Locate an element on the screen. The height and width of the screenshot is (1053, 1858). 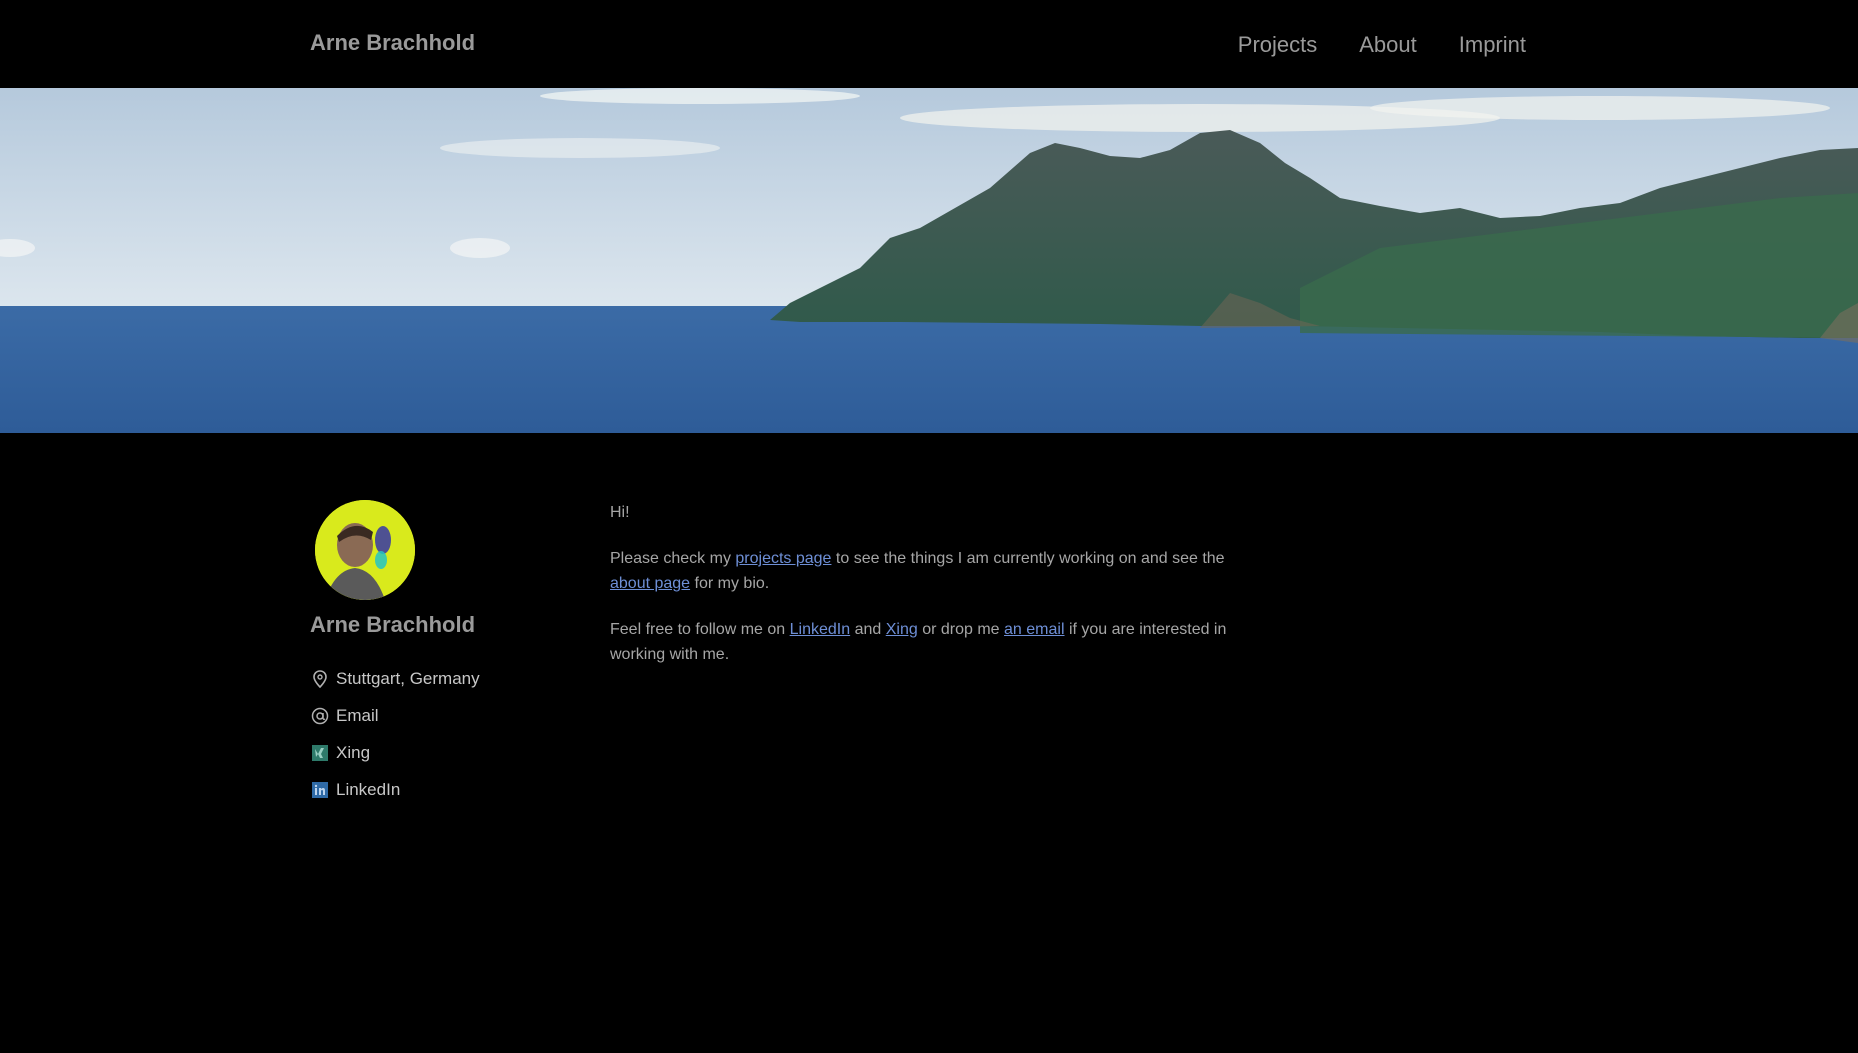
author-linkedin-link: LinkedIn is located at coordinates (440, 789).